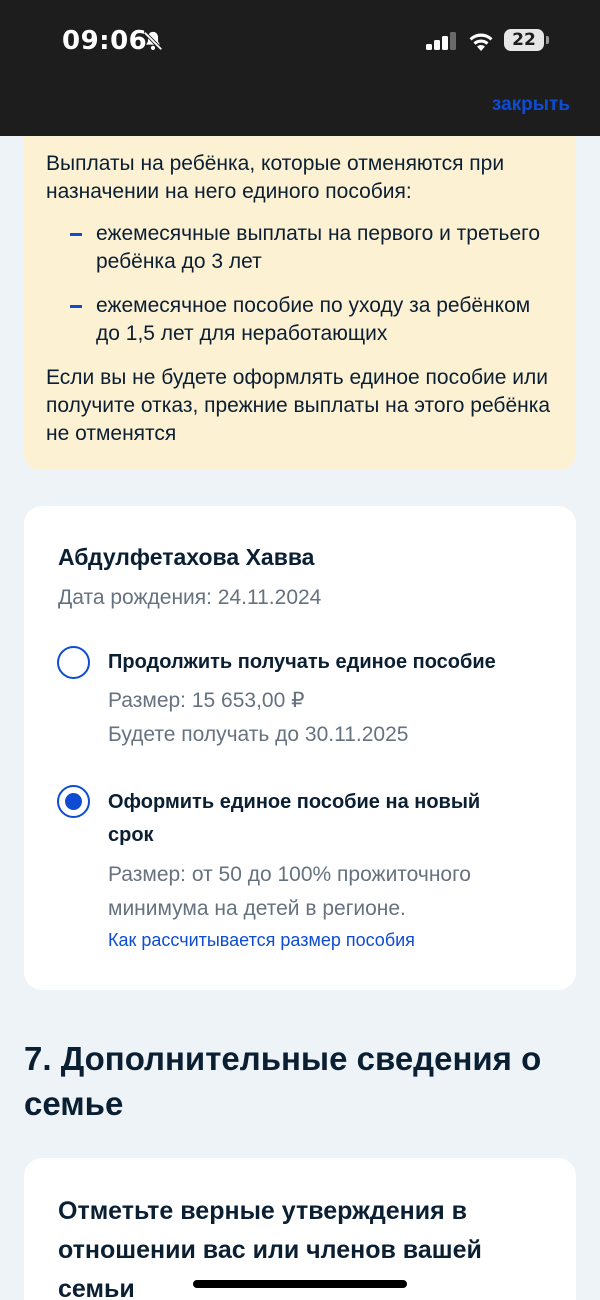 The width and height of the screenshot is (600, 1300). I want to click on home-indicator, so click(300, 1284).